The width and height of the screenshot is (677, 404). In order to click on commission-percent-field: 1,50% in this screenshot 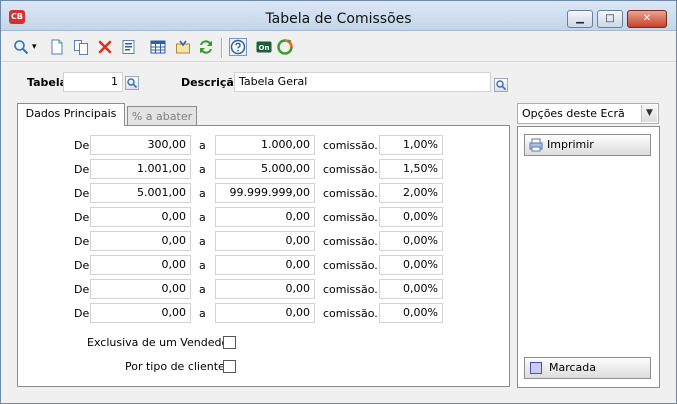, I will do `click(411, 169)`.